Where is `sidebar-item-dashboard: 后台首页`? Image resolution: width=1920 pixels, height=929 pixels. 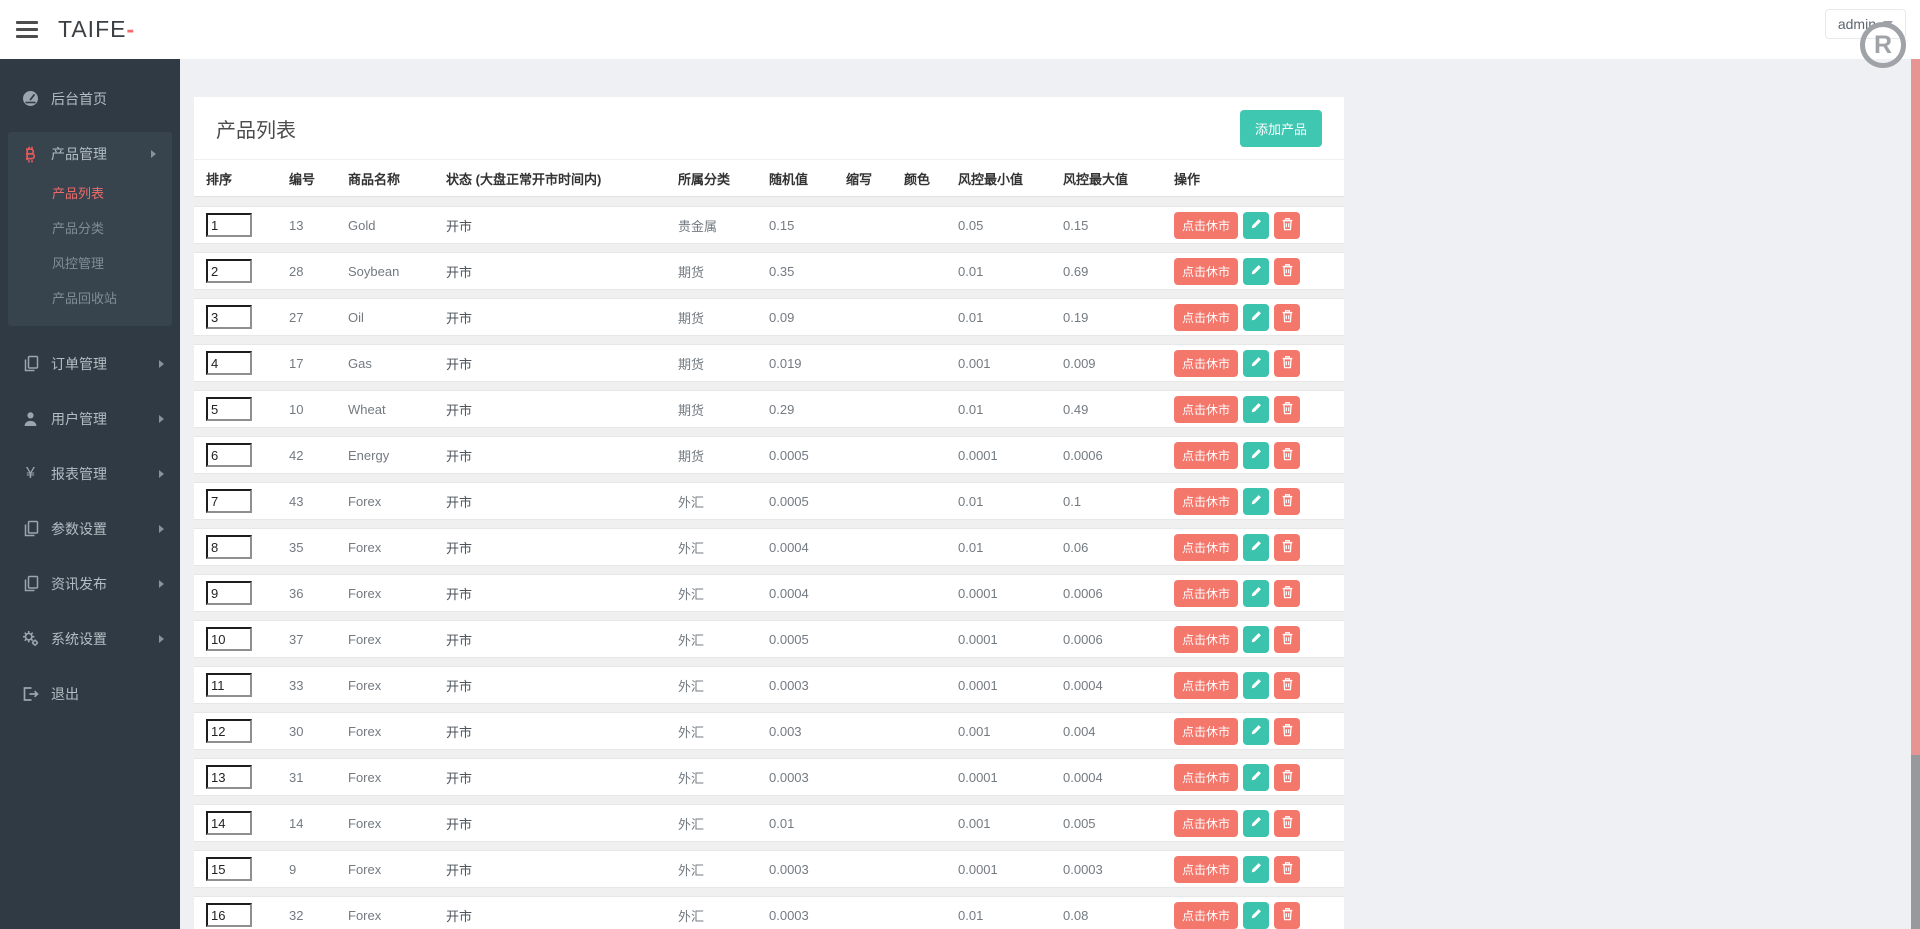 sidebar-item-dashboard: 后台首页 is located at coordinates (90, 98).